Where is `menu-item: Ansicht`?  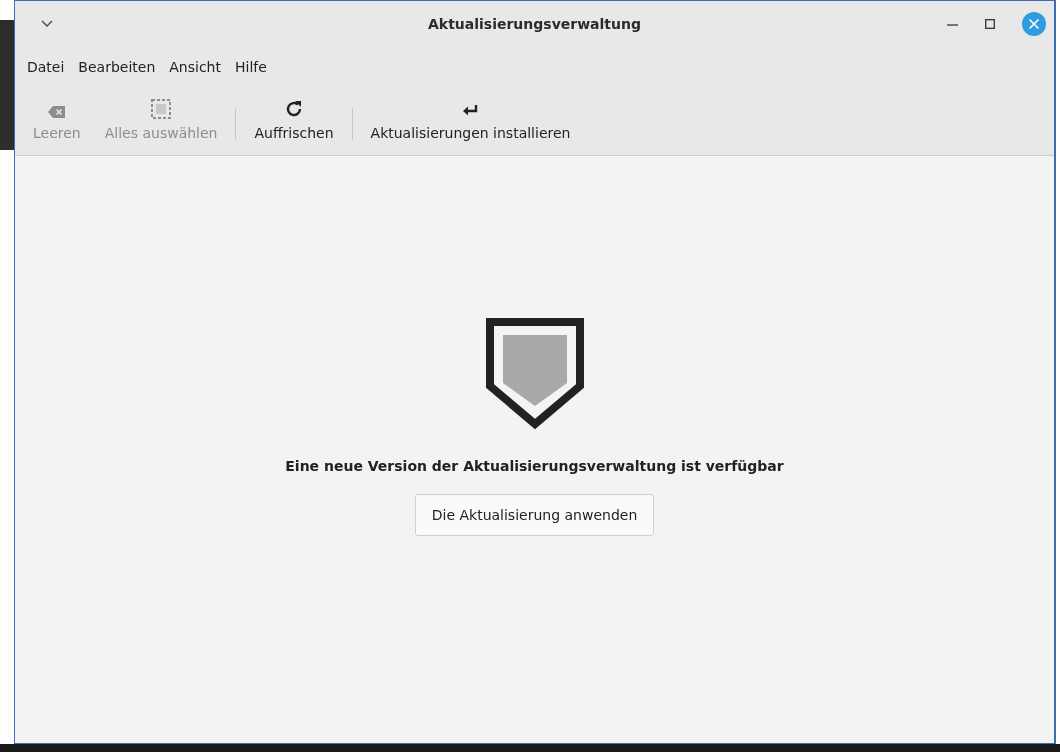 menu-item: Ansicht is located at coordinates (195, 67).